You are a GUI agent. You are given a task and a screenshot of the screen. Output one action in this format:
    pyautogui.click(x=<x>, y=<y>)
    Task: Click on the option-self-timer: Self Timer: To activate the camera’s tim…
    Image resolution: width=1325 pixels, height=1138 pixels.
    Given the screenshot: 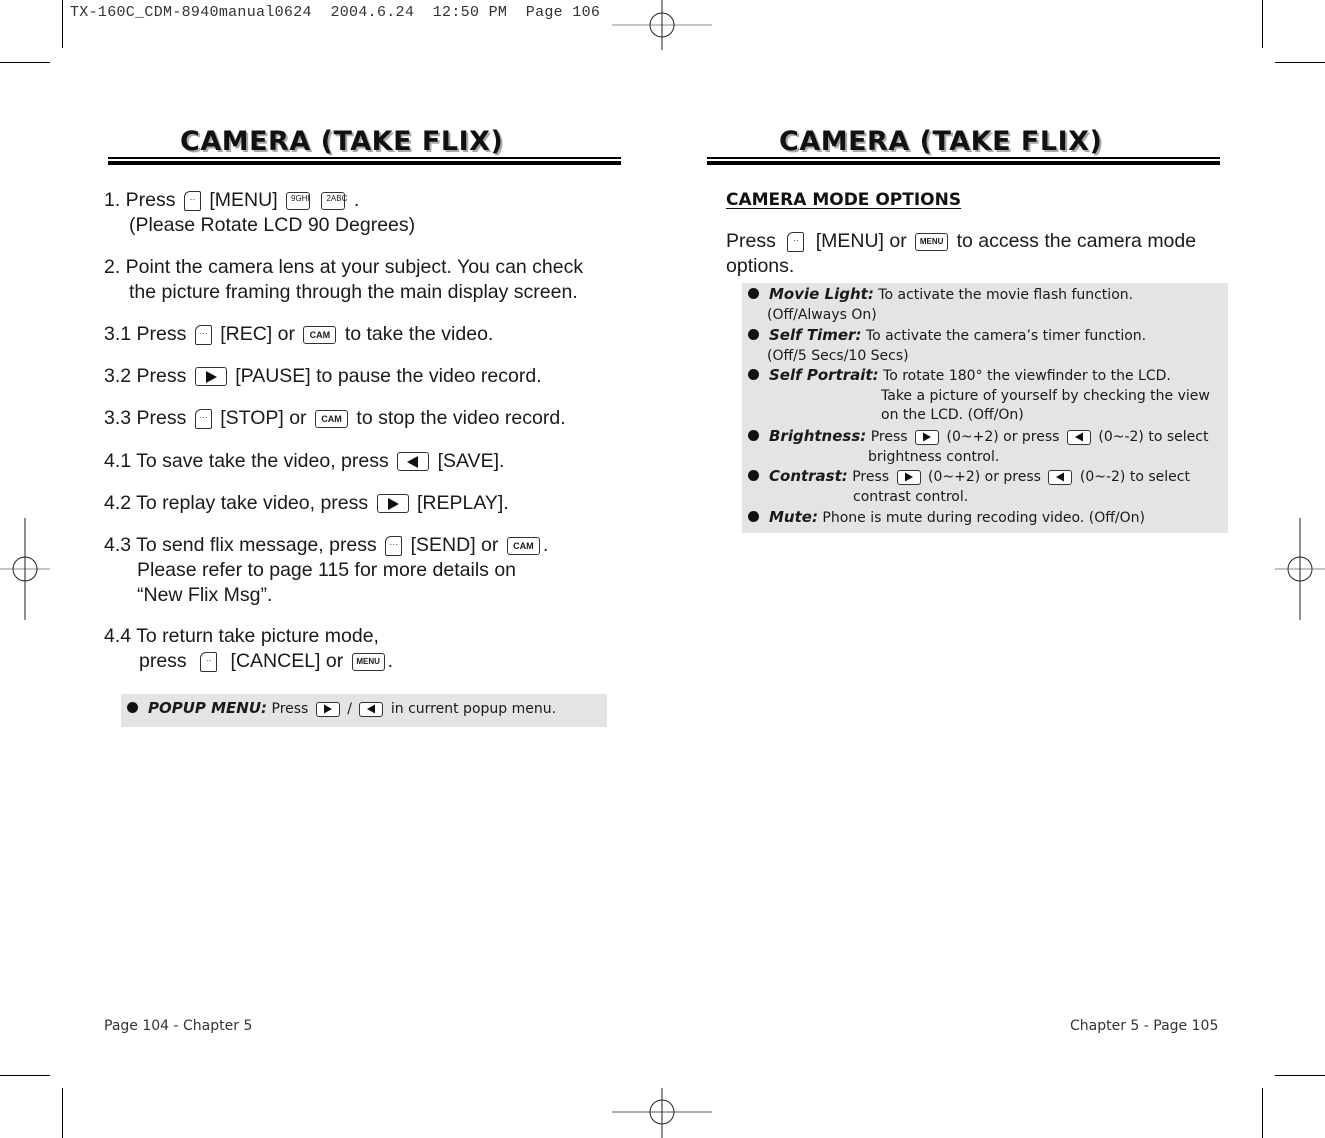 What is the action you would take?
    pyautogui.click(x=947, y=335)
    